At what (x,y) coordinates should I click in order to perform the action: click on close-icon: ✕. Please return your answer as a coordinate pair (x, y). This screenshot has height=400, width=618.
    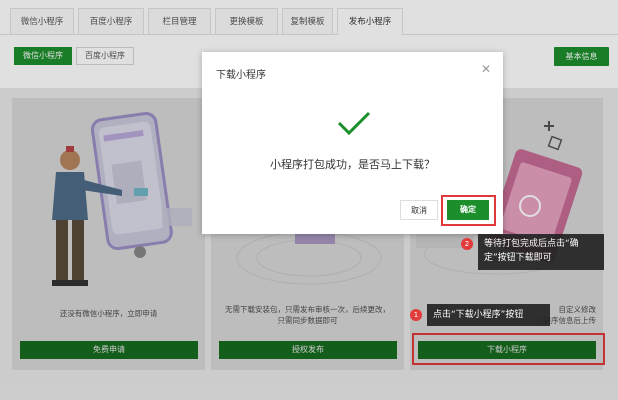
    Looking at the image, I should click on (486, 69).